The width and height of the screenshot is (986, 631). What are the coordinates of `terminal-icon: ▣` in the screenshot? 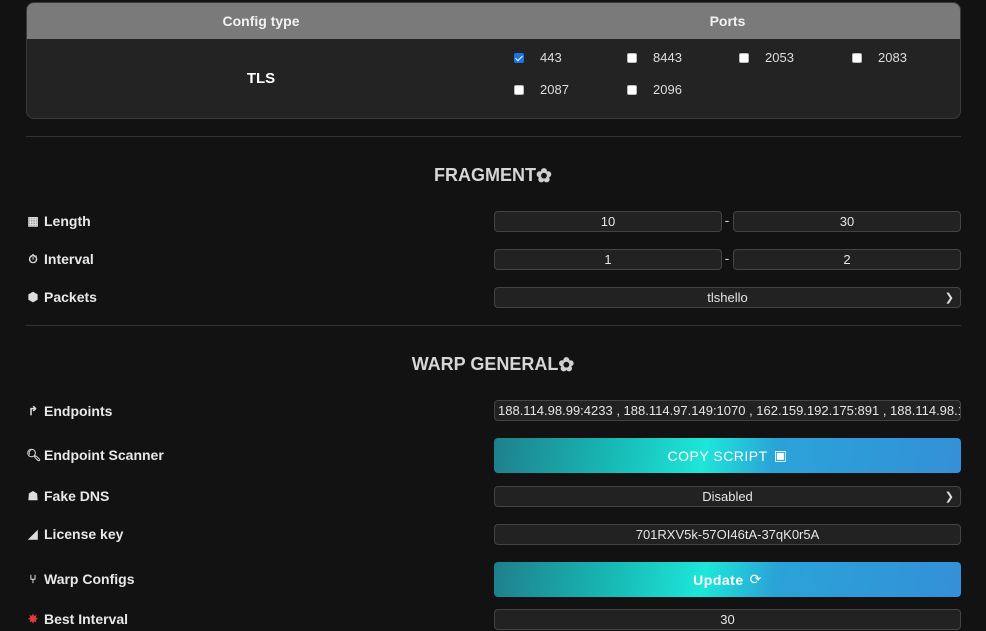 It's located at (780, 455).